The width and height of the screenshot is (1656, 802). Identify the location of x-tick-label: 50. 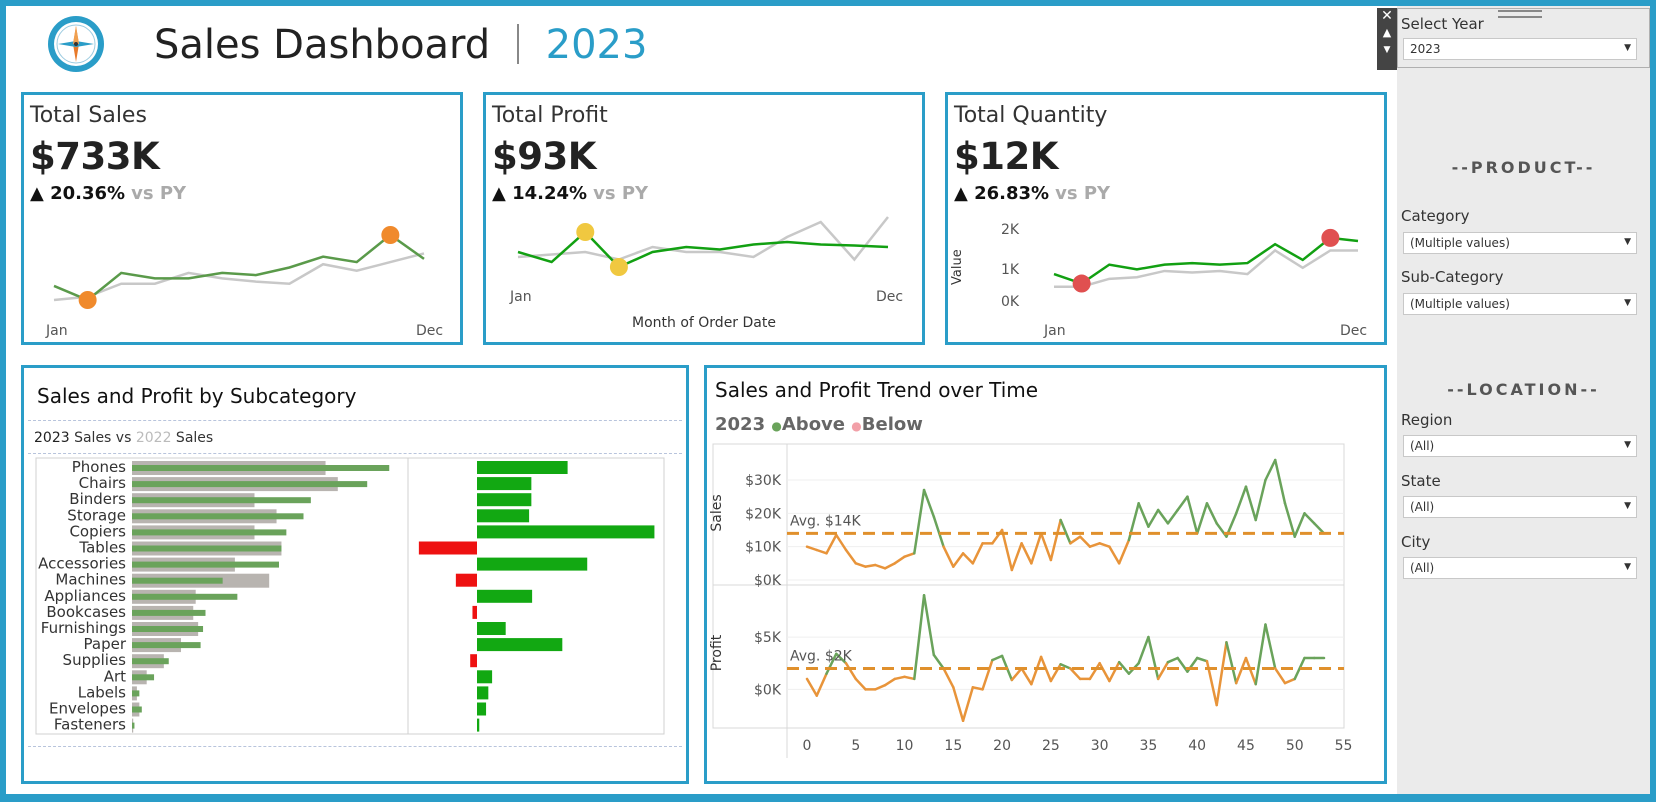
(1295, 746).